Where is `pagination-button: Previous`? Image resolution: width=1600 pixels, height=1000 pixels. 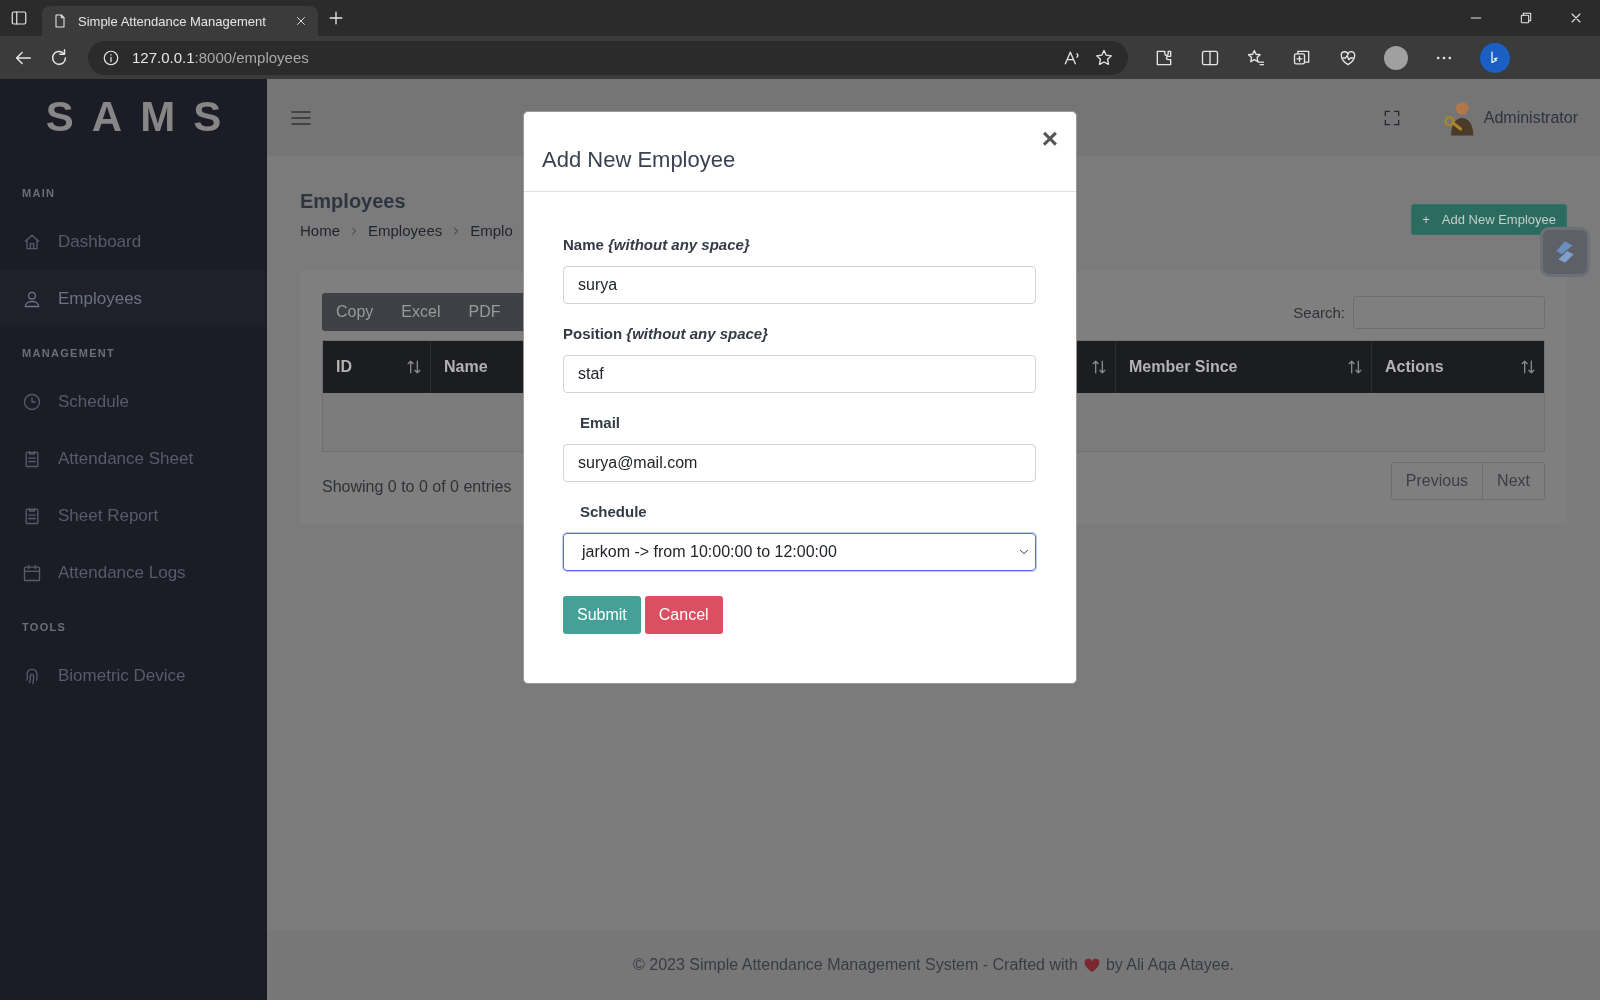 pagination-button: Previous is located at coordinates (1437, 481).